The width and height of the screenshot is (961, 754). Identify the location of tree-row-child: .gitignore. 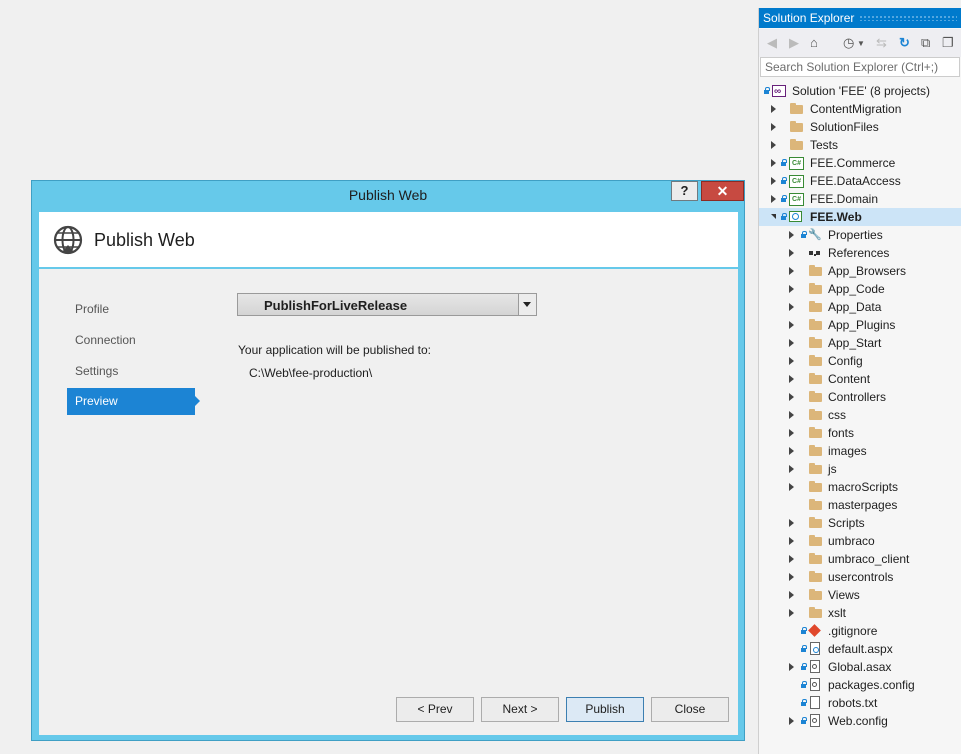
(860, 631).